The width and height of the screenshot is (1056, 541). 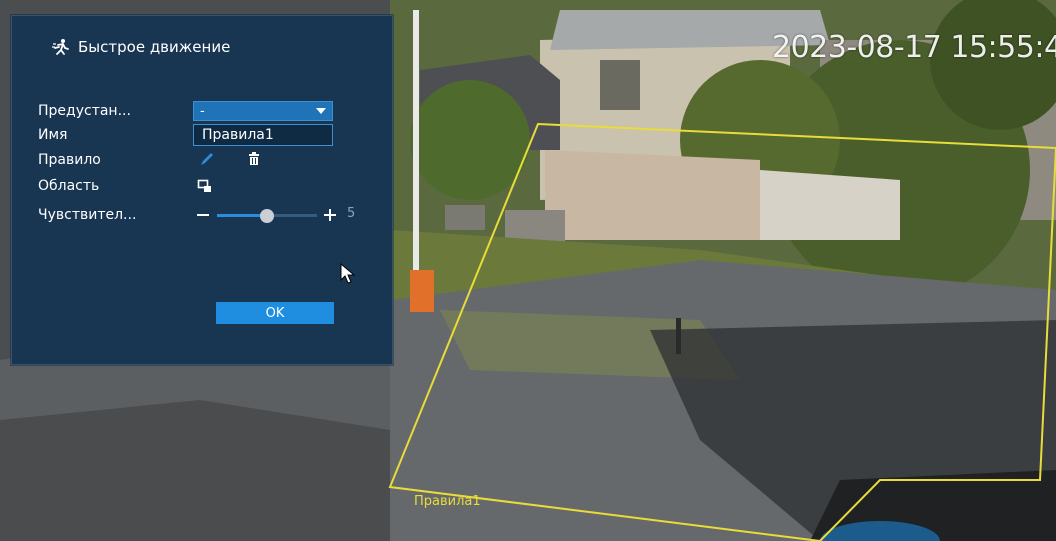 I want to click on mouse-cursor-icon, so click(x=348, y=273).